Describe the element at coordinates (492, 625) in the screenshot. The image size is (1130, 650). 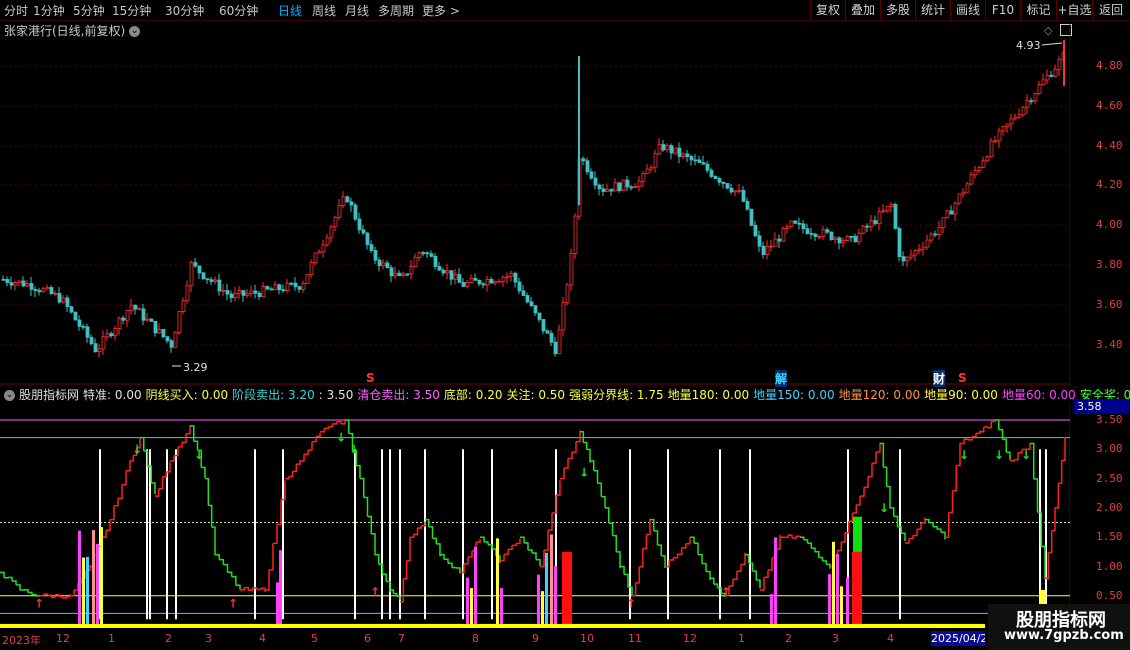
I see `bottom-band` at that location.